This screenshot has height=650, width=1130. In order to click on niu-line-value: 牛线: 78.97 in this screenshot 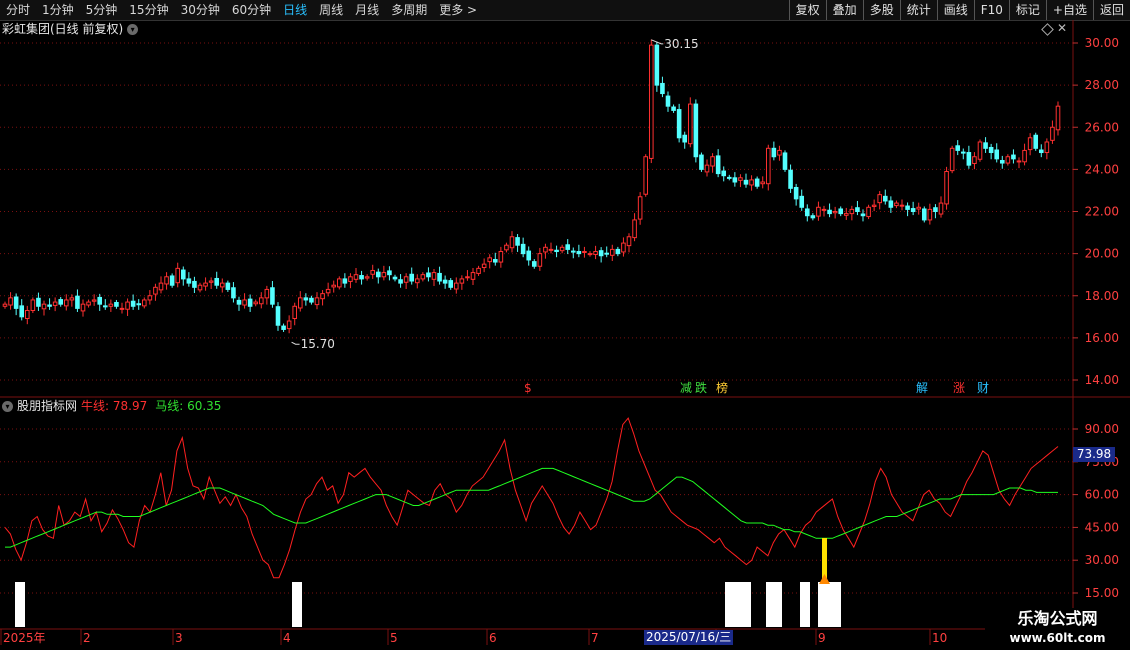, I will do `click(114, 406)`.